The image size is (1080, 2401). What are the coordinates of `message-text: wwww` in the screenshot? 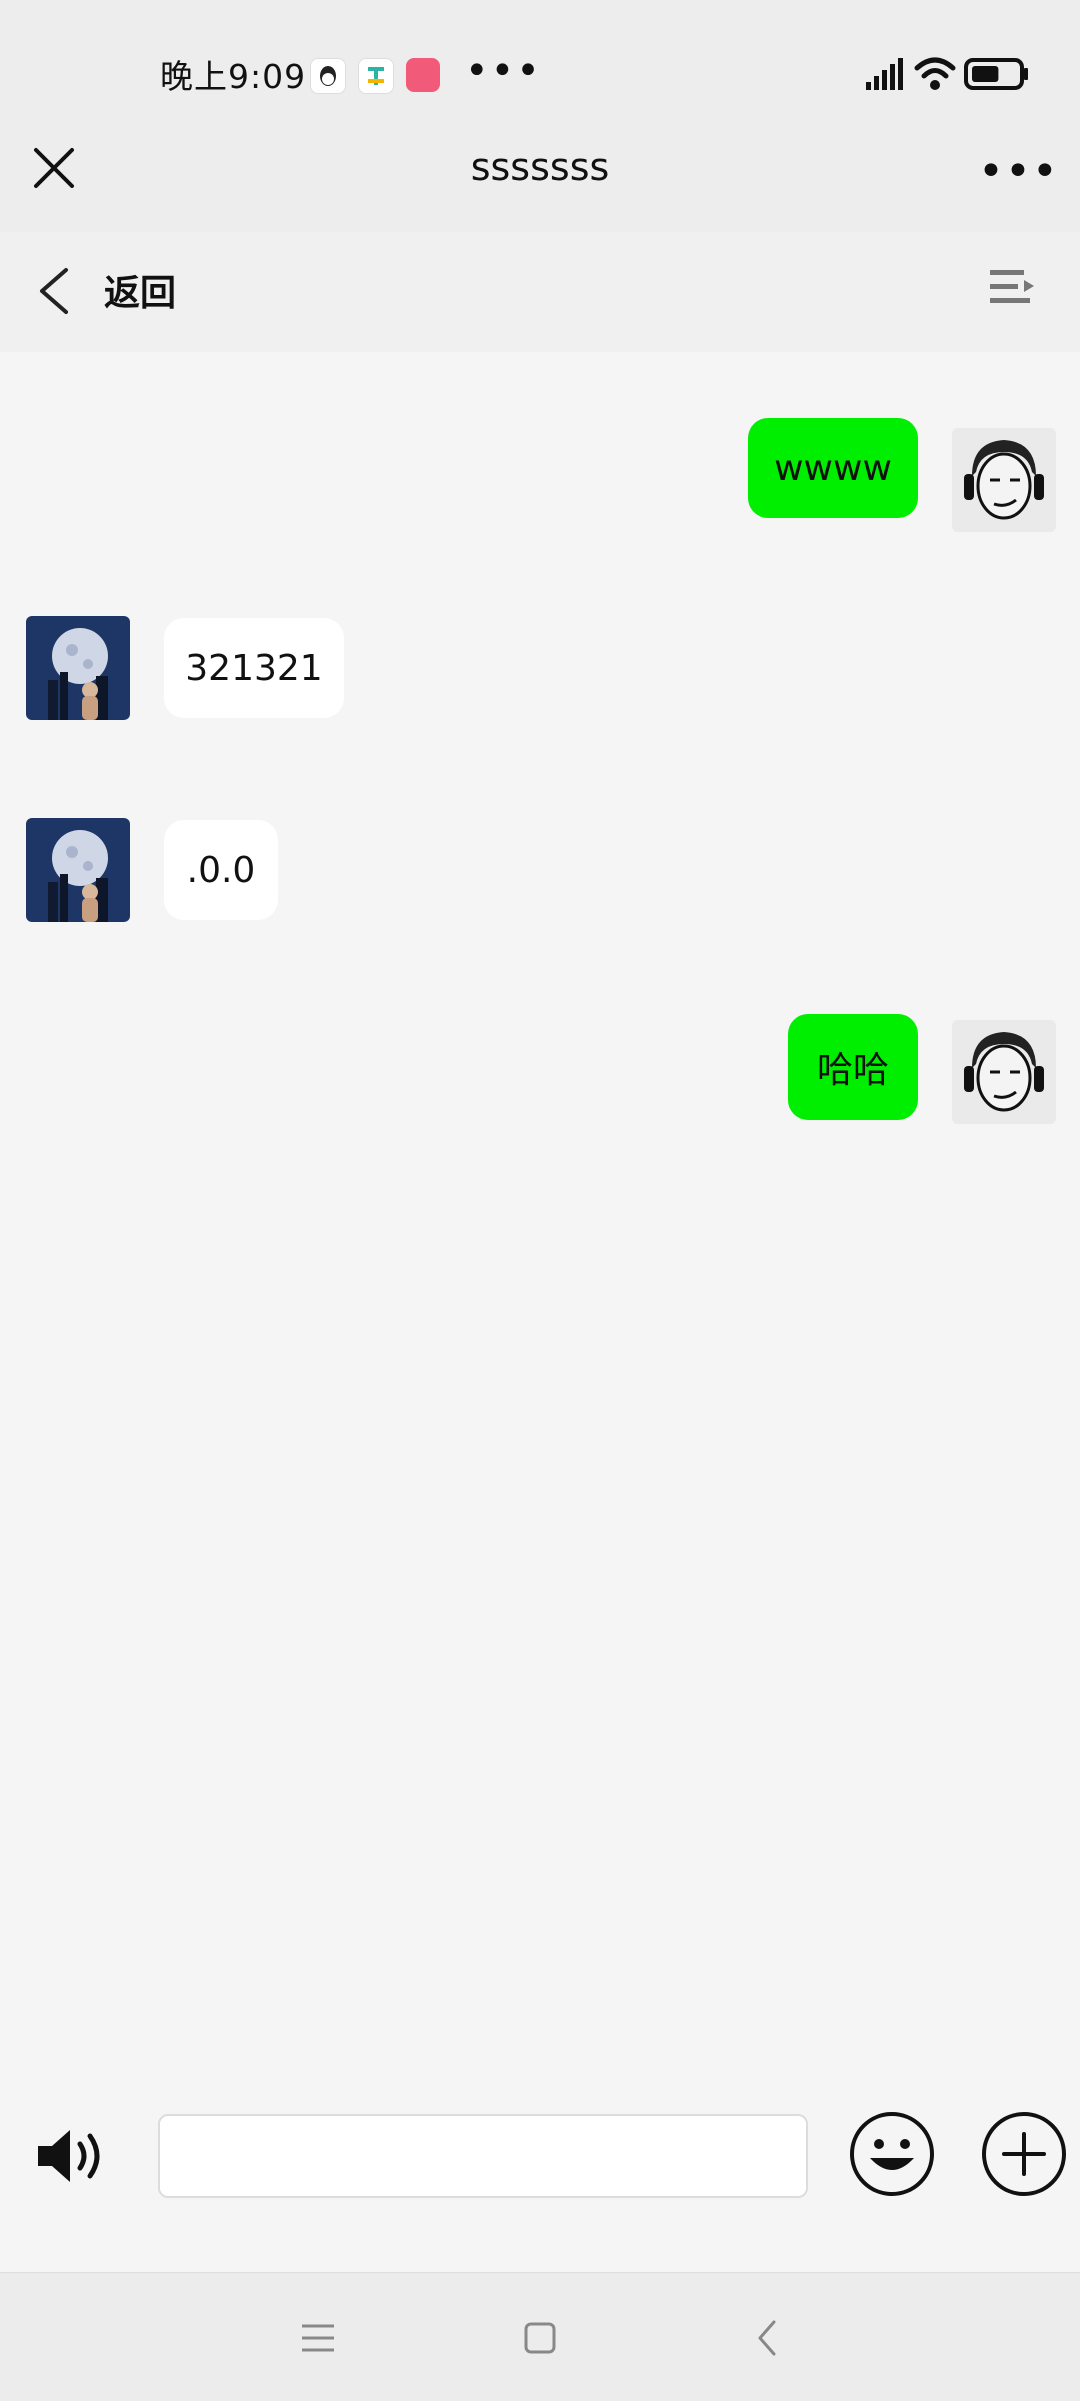 It's located at (833, 468).